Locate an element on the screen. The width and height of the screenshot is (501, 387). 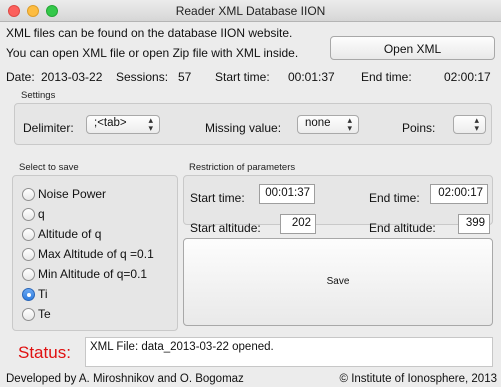
window-title: Reader XML Database IION is located at coordinates (250, 11).